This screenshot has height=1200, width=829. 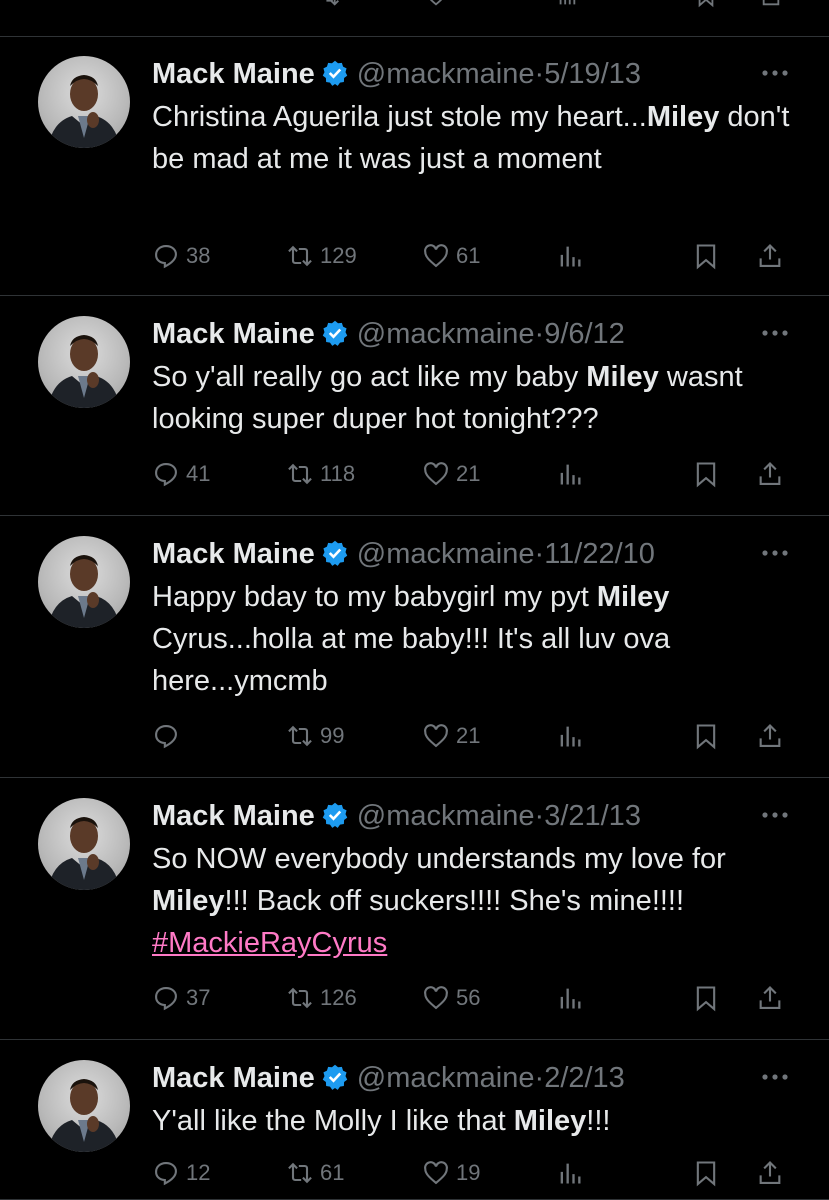 I want to click on reply-button, so click(x=169, y=736).